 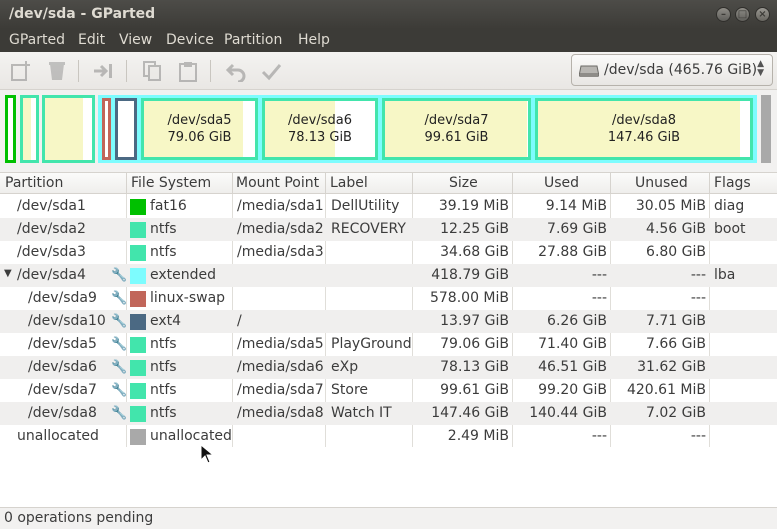 I want to click on cell-used: 27.88 GiB, so click(x=572, y=252).